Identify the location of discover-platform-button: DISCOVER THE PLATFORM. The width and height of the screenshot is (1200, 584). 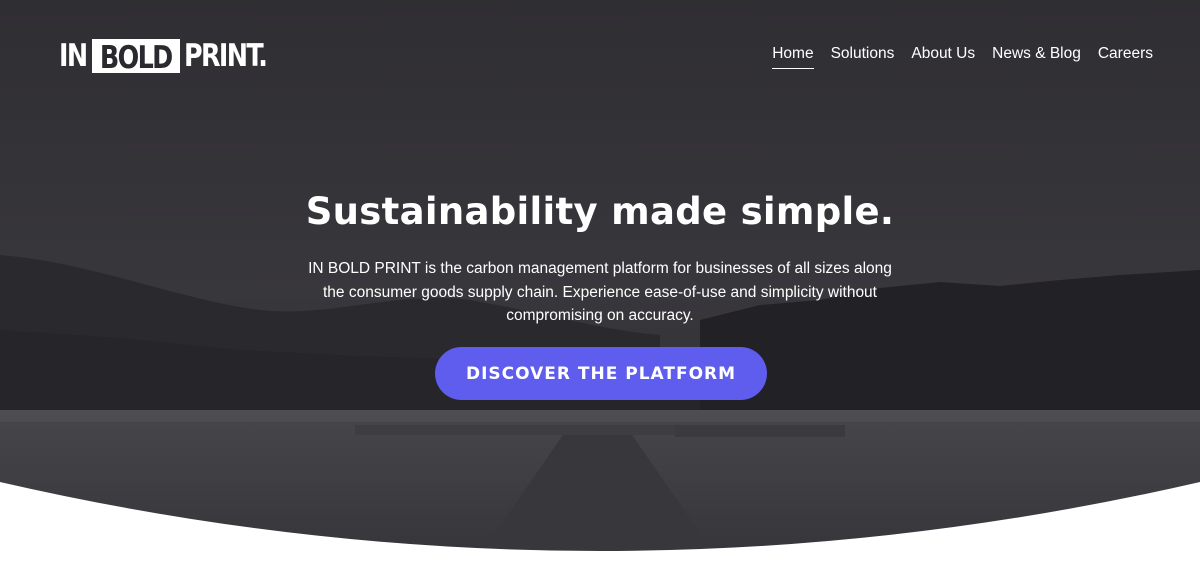
(601, 373).